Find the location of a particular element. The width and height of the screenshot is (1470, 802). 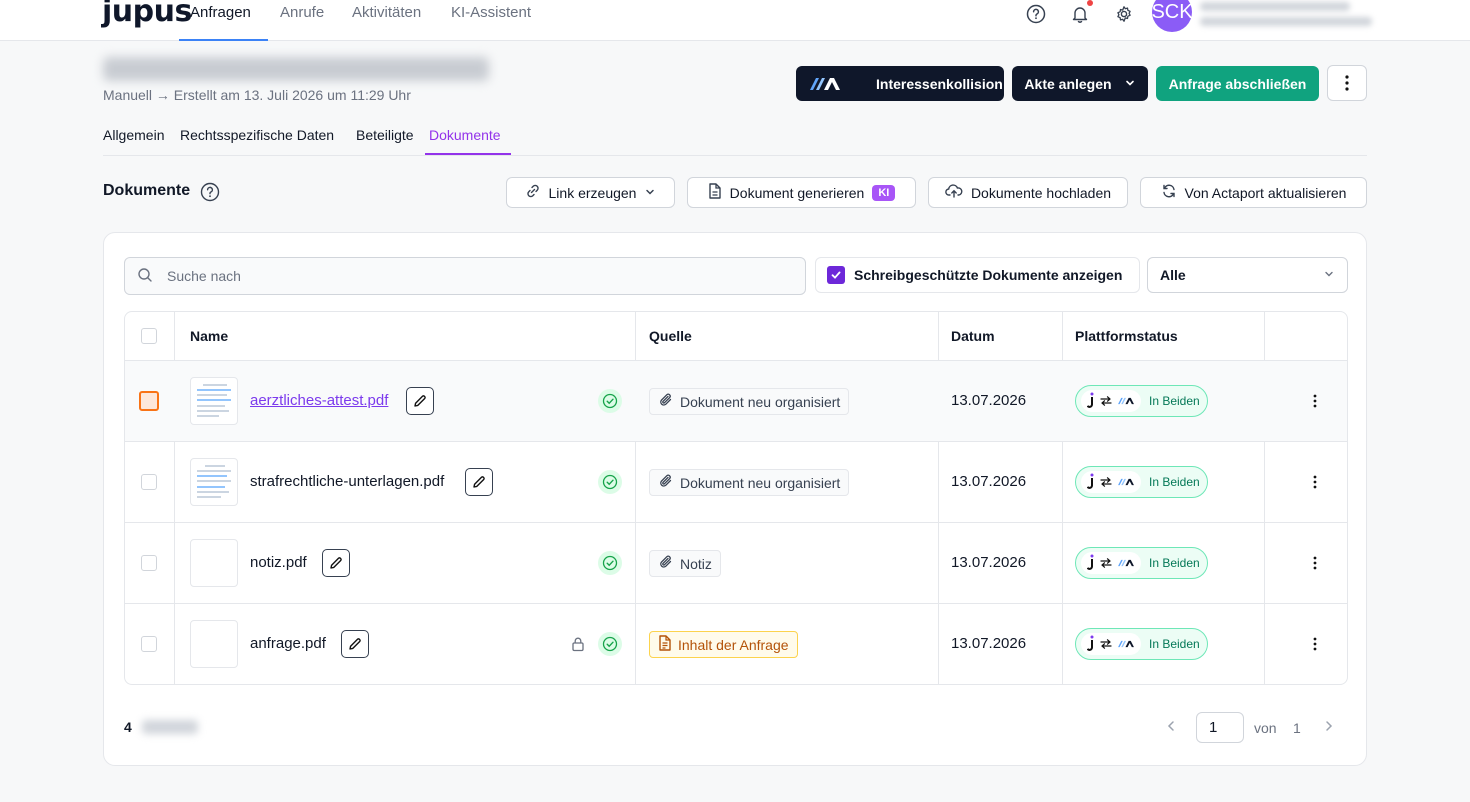

nav-tab-aktivitaeten: Aktivitäten is located at coordinates (386, 22).